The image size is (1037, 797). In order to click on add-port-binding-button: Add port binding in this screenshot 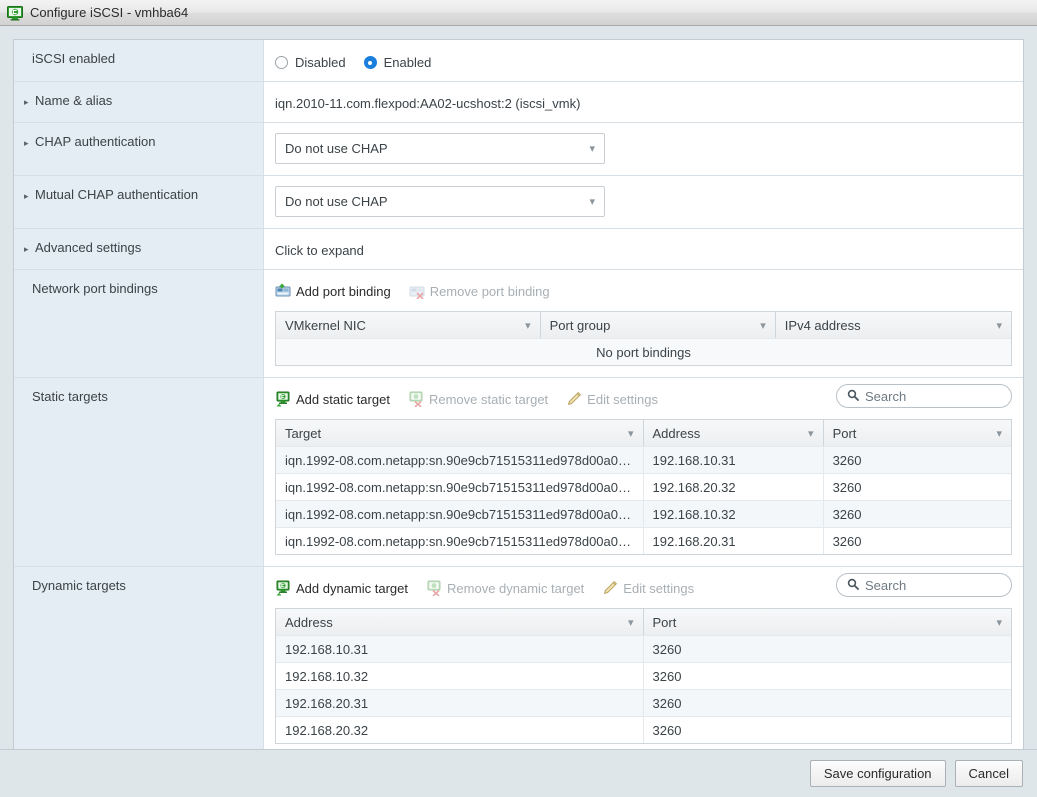, I will do `click(333, 291)`.